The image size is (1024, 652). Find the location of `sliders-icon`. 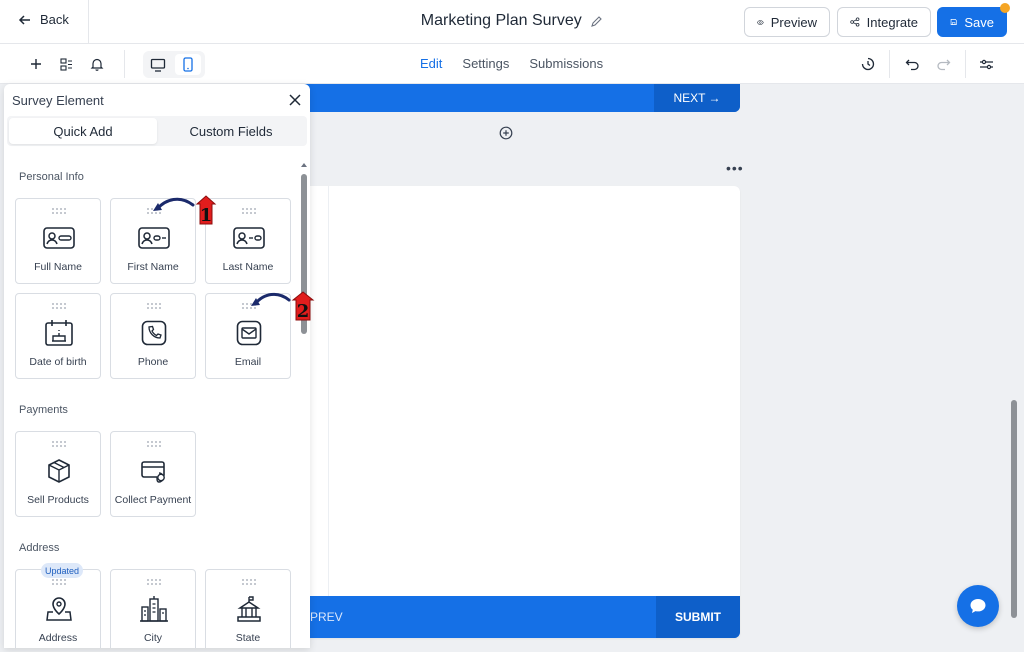

sliders-icon is located at coordinates (986, 64).